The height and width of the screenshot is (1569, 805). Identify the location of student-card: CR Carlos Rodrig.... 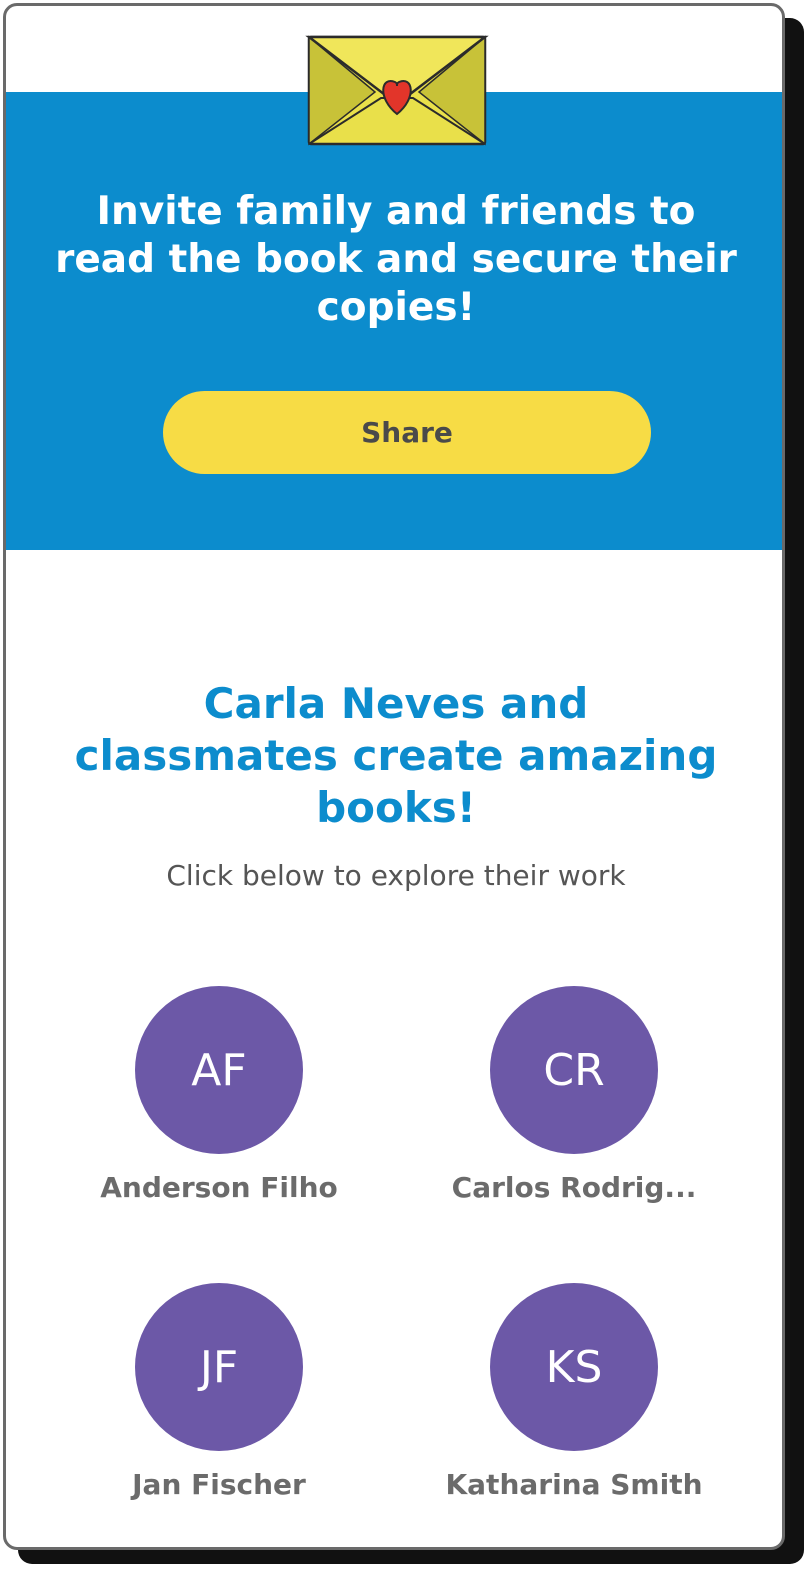
(574, 1096).